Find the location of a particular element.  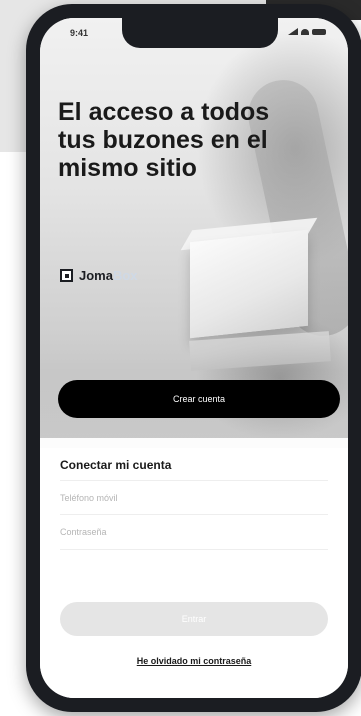

wifi-icon is located at coordinates (305, 31).